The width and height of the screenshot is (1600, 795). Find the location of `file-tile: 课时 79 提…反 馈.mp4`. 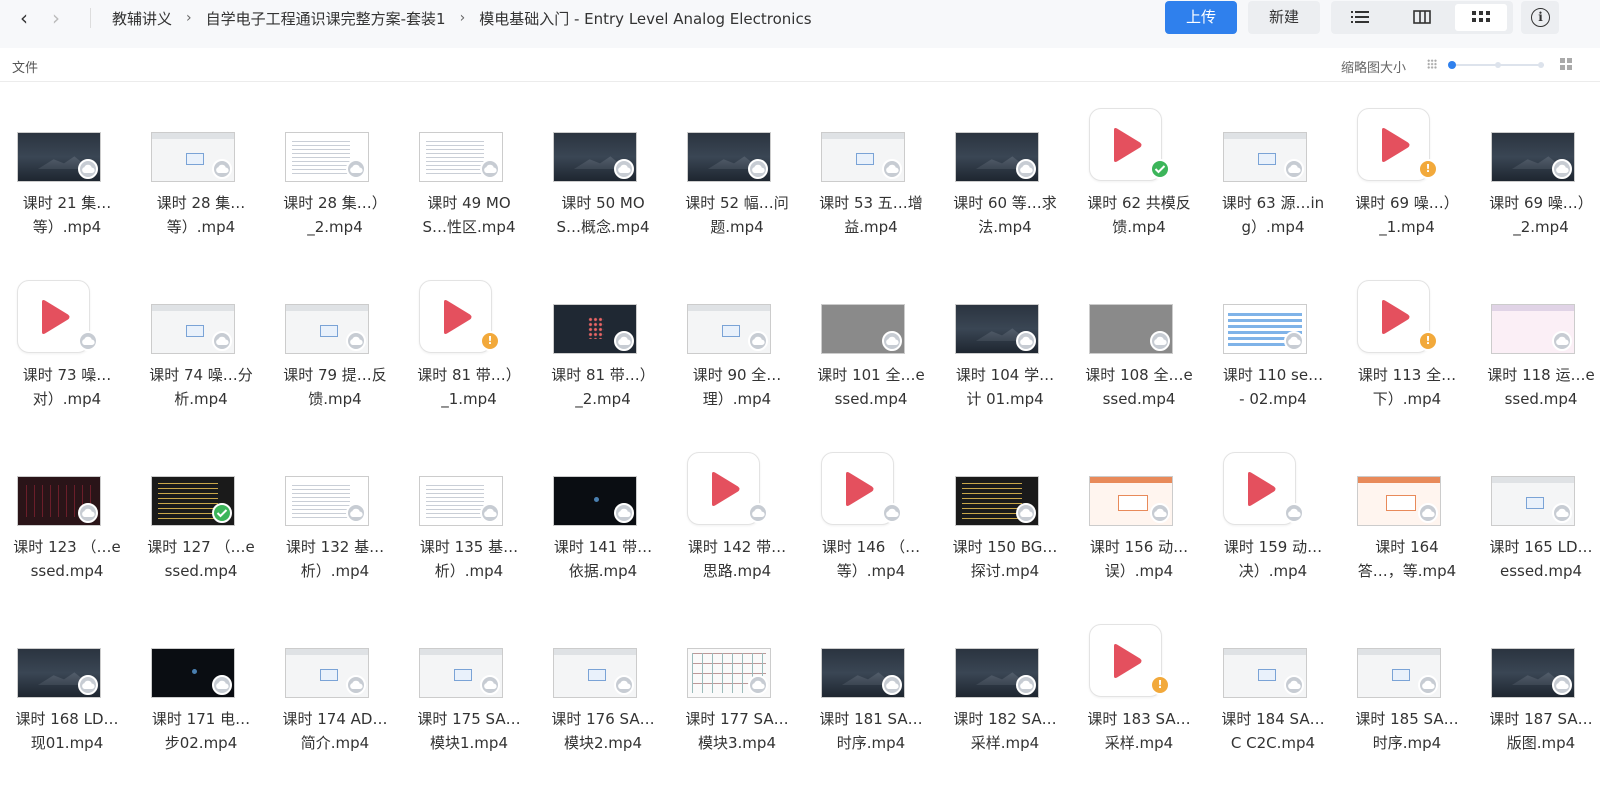

file-tile: 课时 79 提…反 馈.mp4 is located at coordinates (335, 362).